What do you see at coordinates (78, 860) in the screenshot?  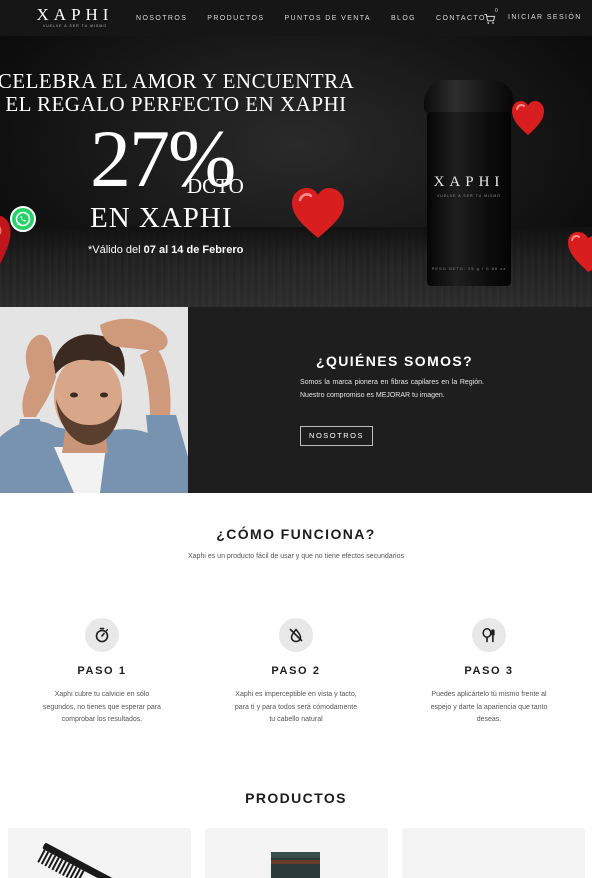 I see `comb-product-image` at bounding box center [78, 860].